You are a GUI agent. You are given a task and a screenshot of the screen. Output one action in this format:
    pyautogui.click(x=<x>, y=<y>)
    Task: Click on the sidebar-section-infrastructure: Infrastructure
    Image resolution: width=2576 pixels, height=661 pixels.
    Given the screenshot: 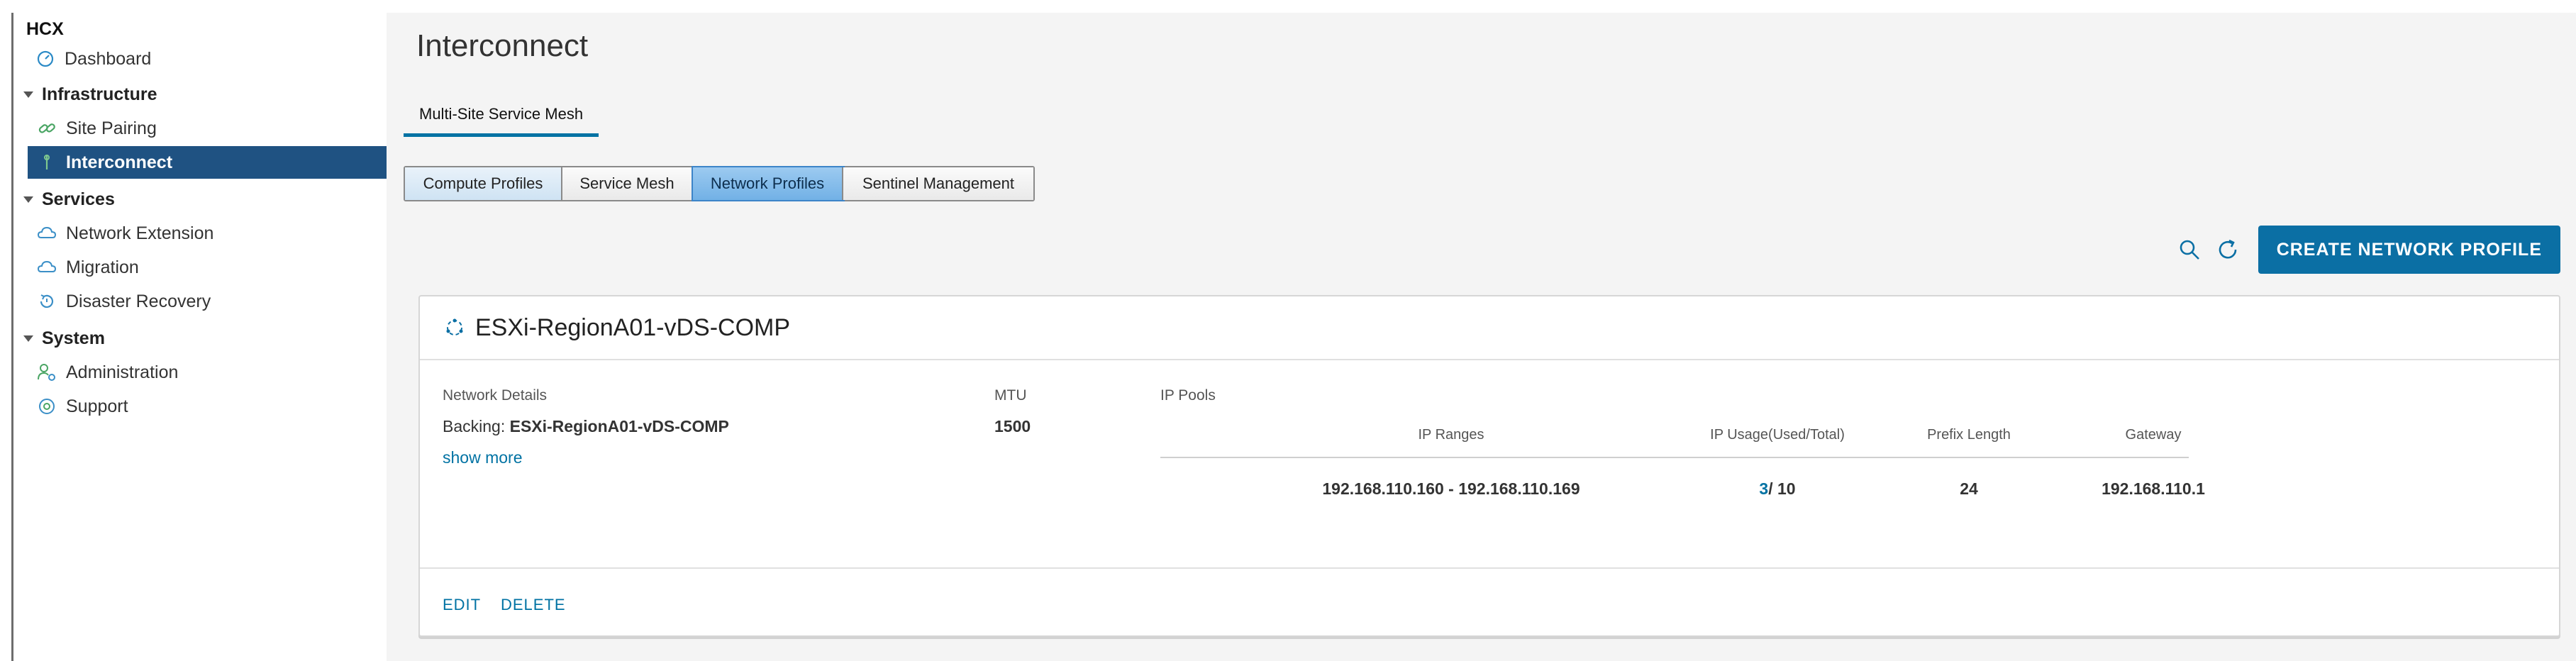 What is the action you would take?
    pyautogui.click(x=200, y=94)
    